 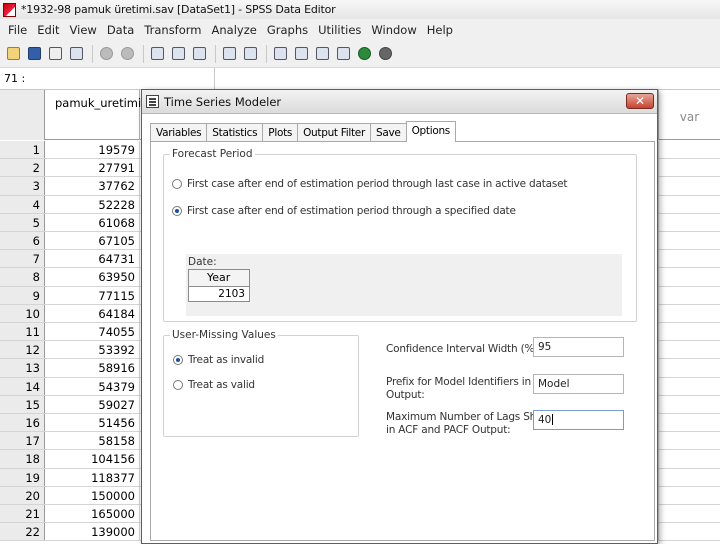 What do you see at coordinates (83, 30) in the screenshot?
I see `menu-view: View` at bounding box center [83, 30].